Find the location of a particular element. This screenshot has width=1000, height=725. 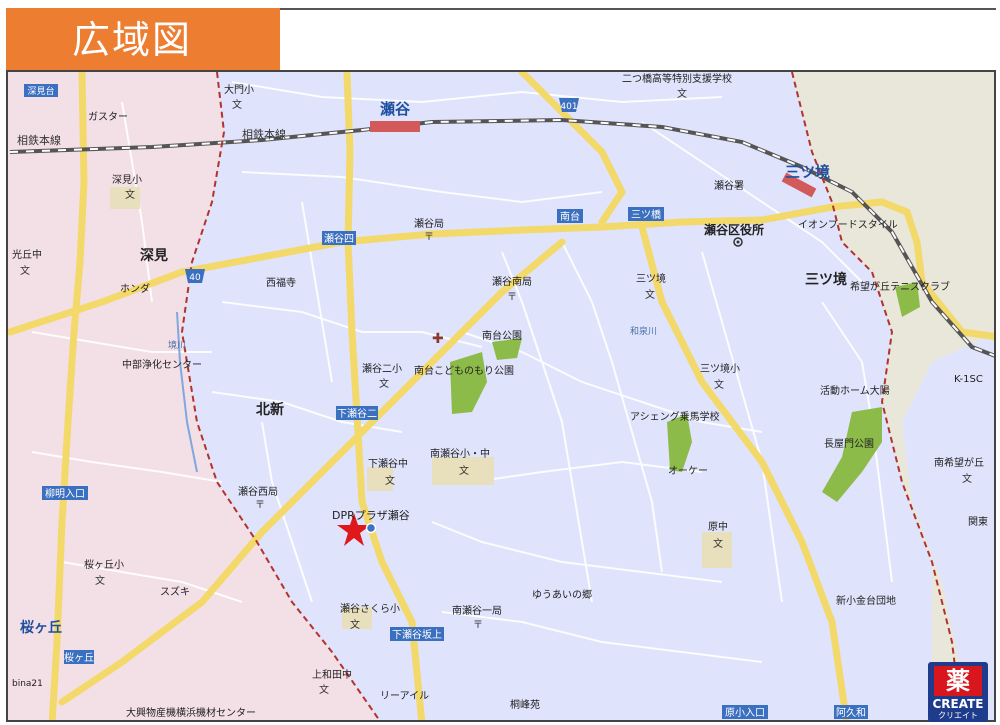

svg-text: 下瀬谷二 is located at coordinates (357, 414).